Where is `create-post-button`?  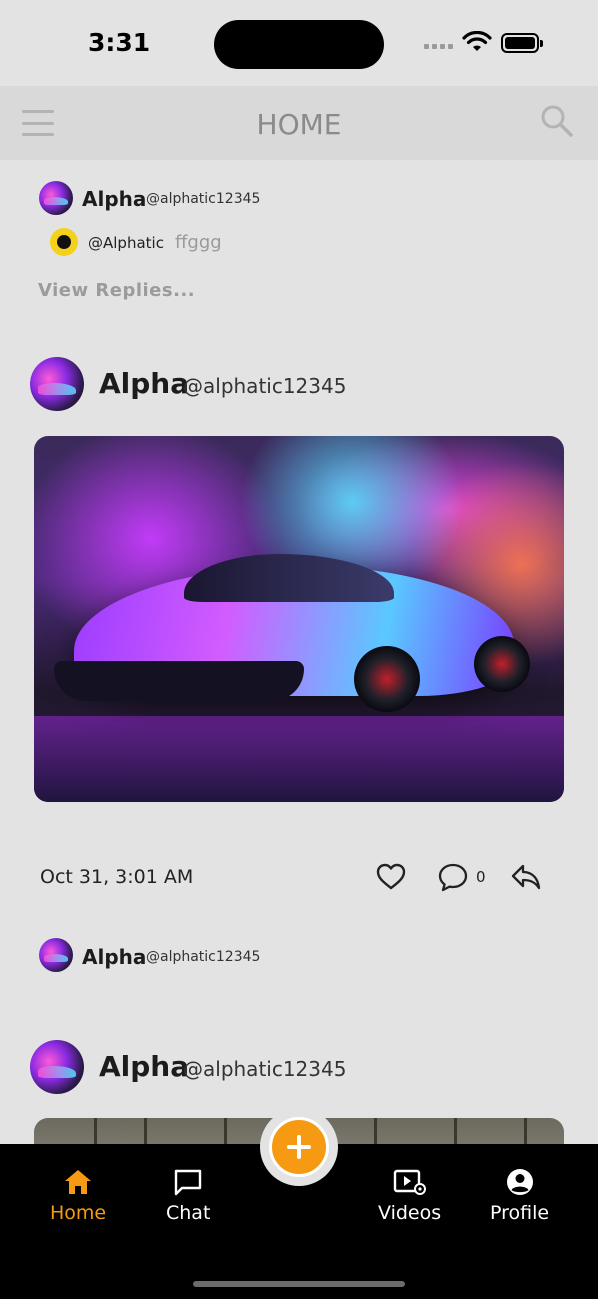 create-post-button is located at coordinates (299, 1147).